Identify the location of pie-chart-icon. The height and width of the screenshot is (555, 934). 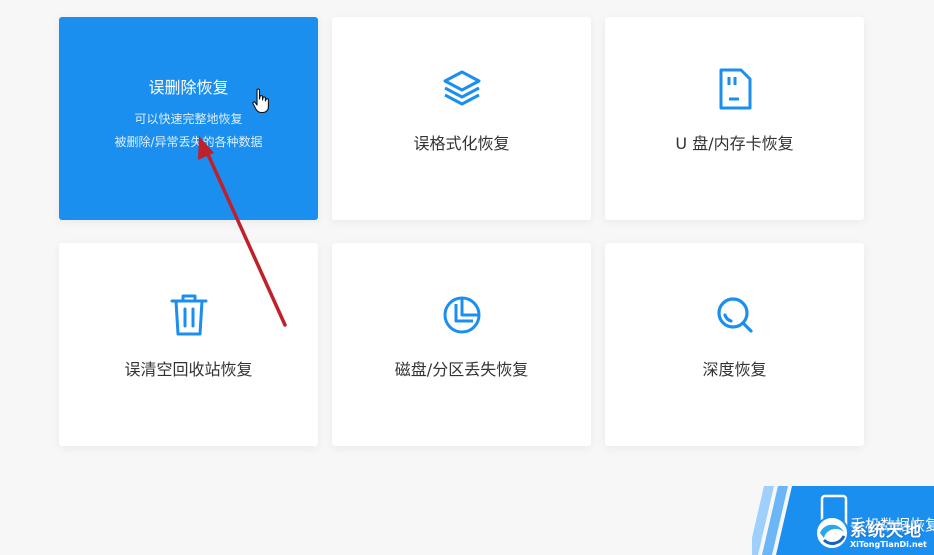
(462, 315).